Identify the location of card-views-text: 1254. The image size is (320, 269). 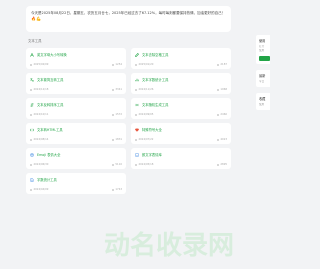
(118, 64).